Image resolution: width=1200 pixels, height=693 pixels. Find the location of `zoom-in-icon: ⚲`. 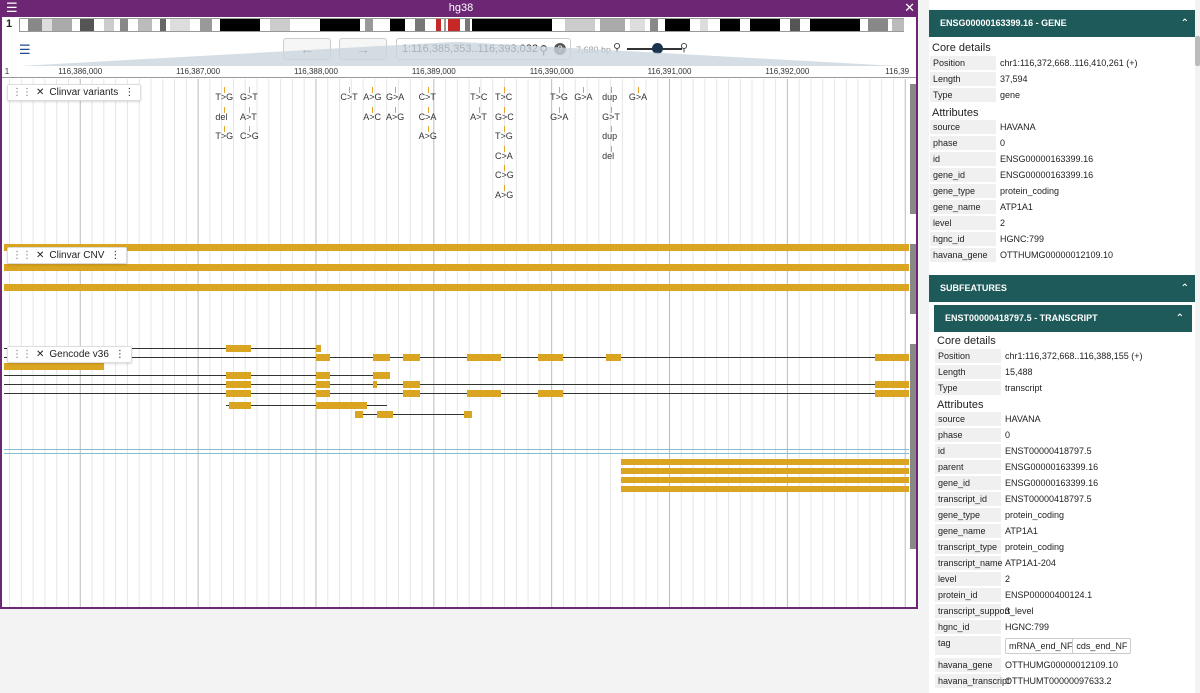

zoom-in-icon: ⚲ is located at coordinates (684, 47).